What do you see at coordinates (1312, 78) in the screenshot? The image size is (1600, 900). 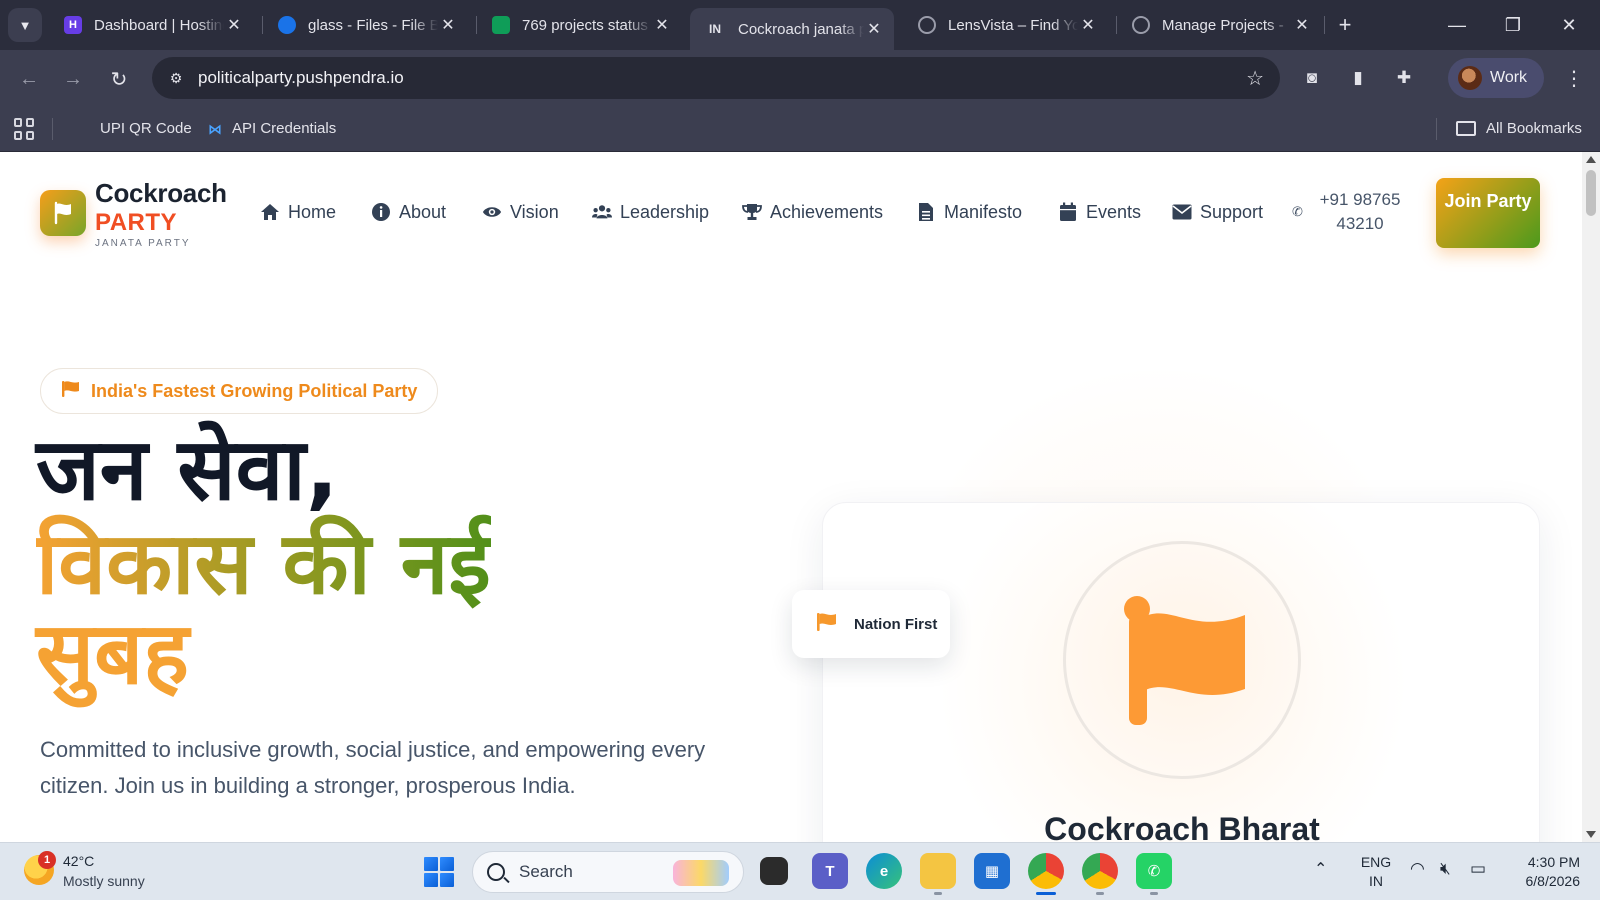 I see `screenshot-icon: ◙` at bounding box center [1312, 78].